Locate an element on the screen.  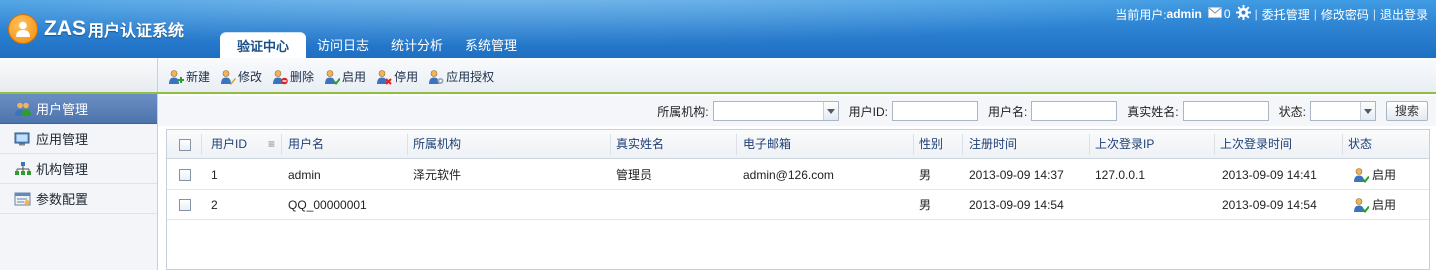
edit-button: 修改 is located at coordinates (241, 76).